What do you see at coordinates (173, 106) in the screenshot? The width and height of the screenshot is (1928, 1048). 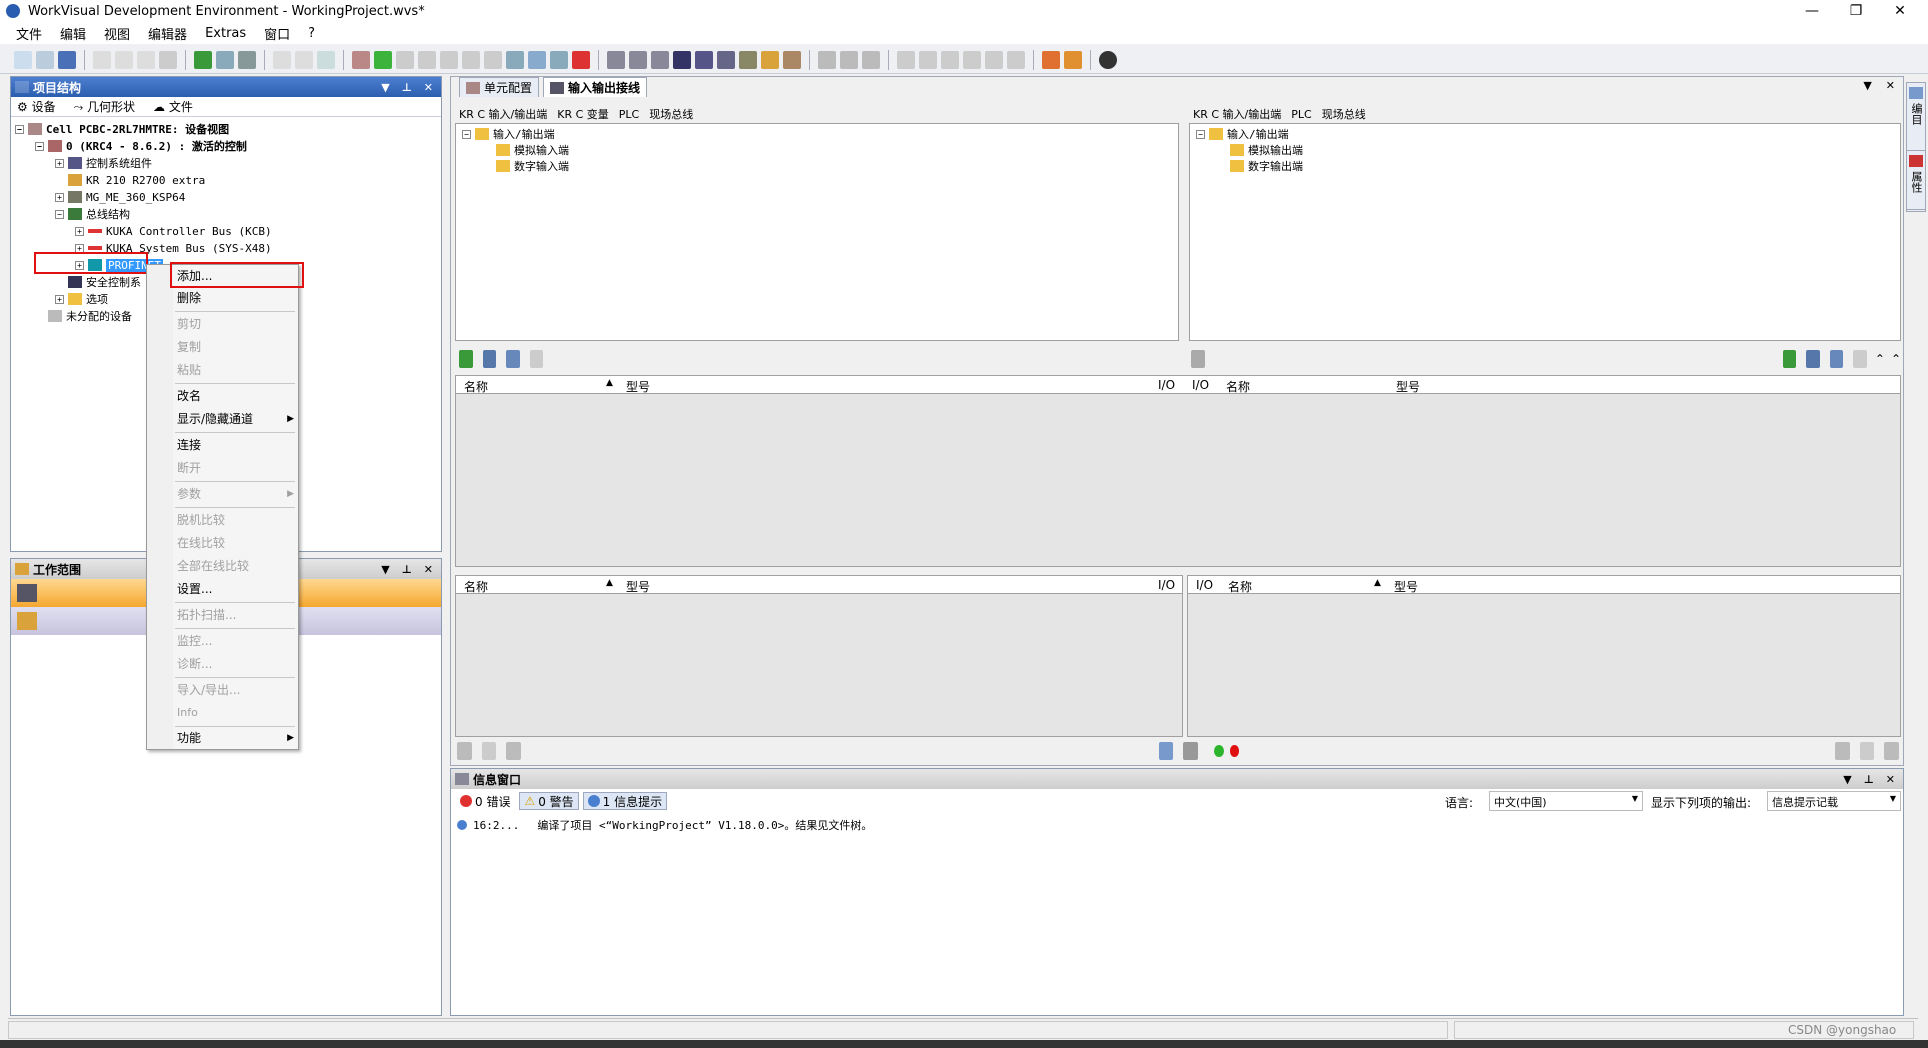 I see `tab-files: ☁ 文件` at bounding box center [173, 106].